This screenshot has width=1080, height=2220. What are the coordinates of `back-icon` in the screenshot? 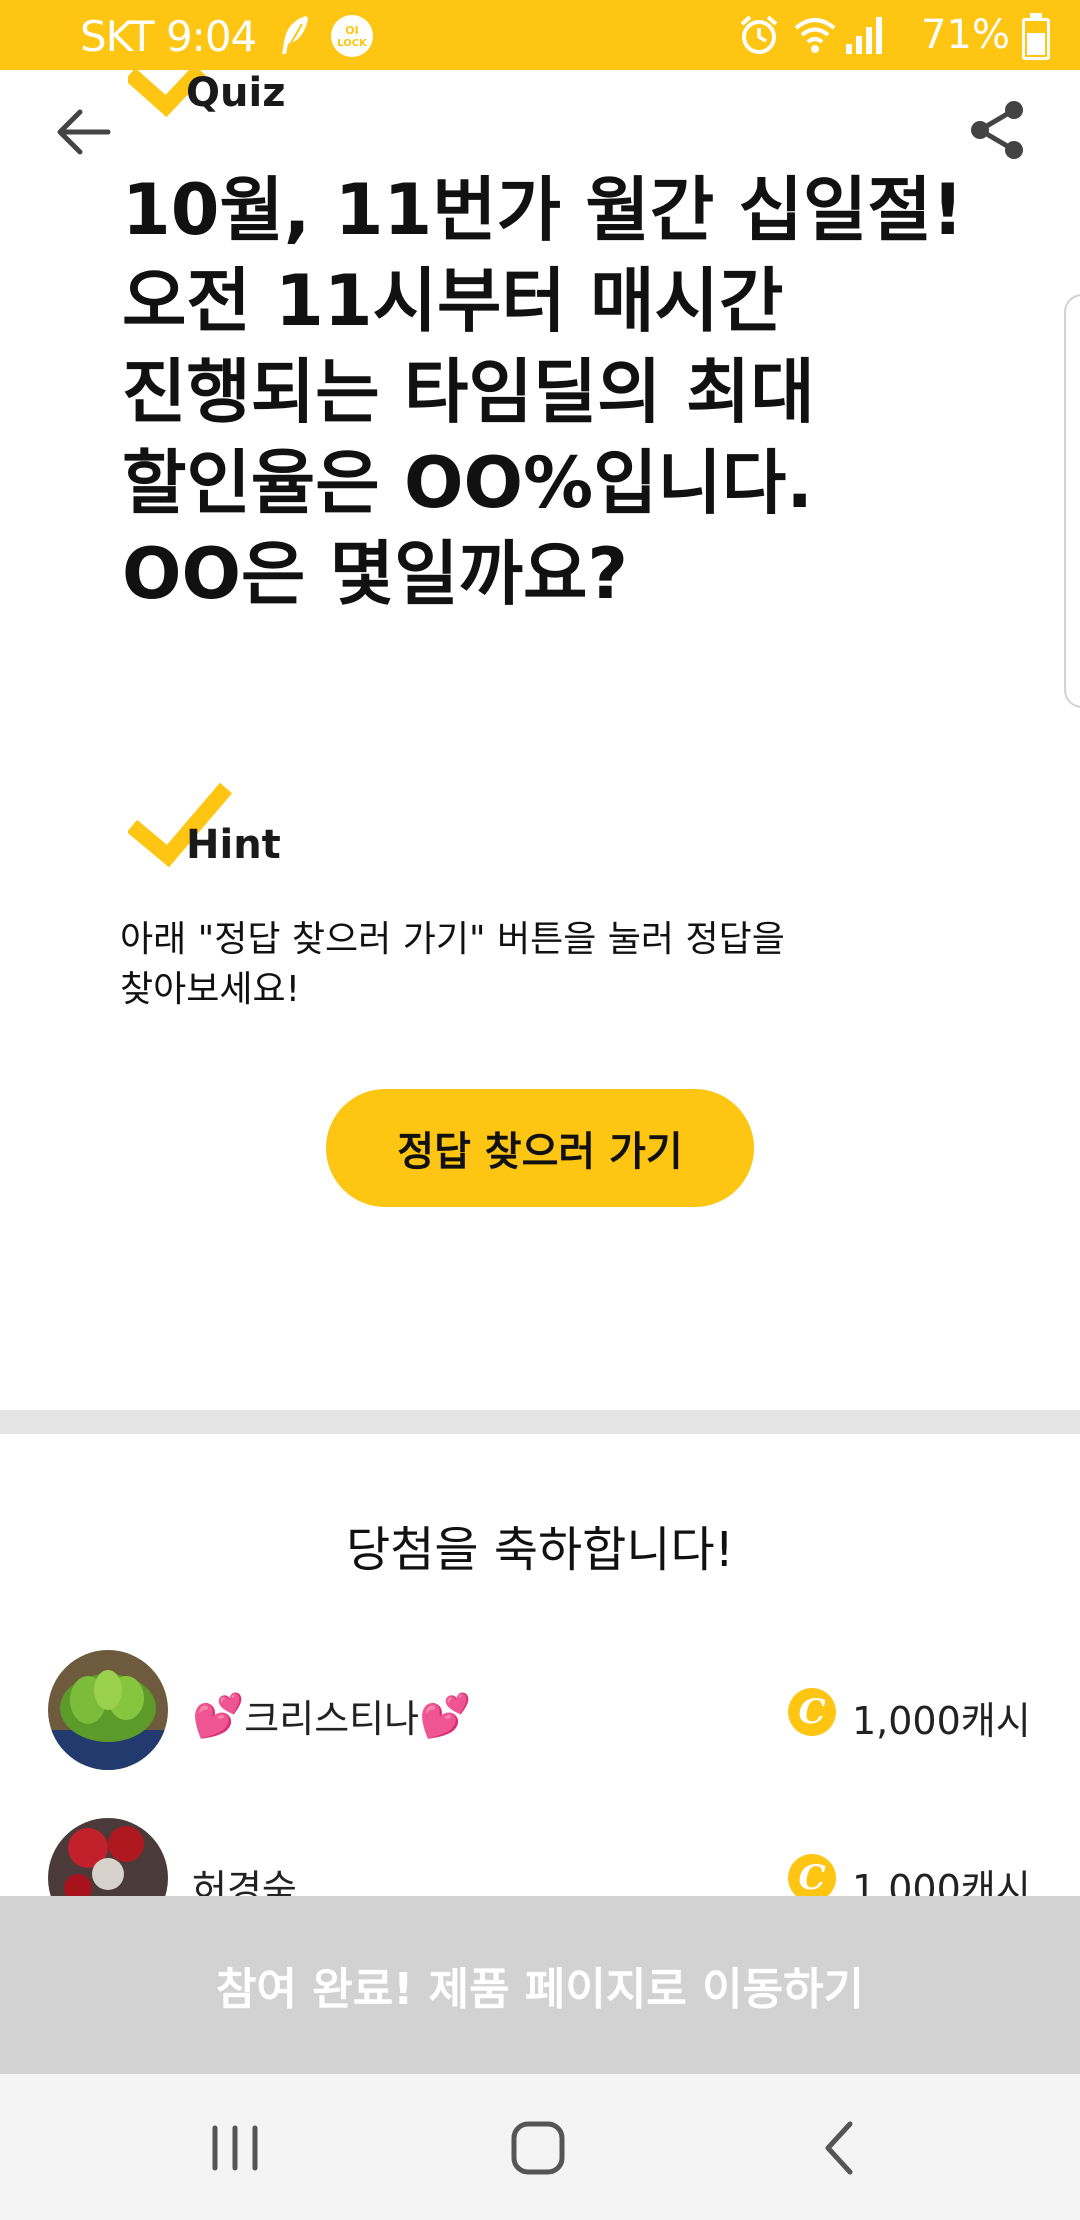 It's located at (840, 2148).